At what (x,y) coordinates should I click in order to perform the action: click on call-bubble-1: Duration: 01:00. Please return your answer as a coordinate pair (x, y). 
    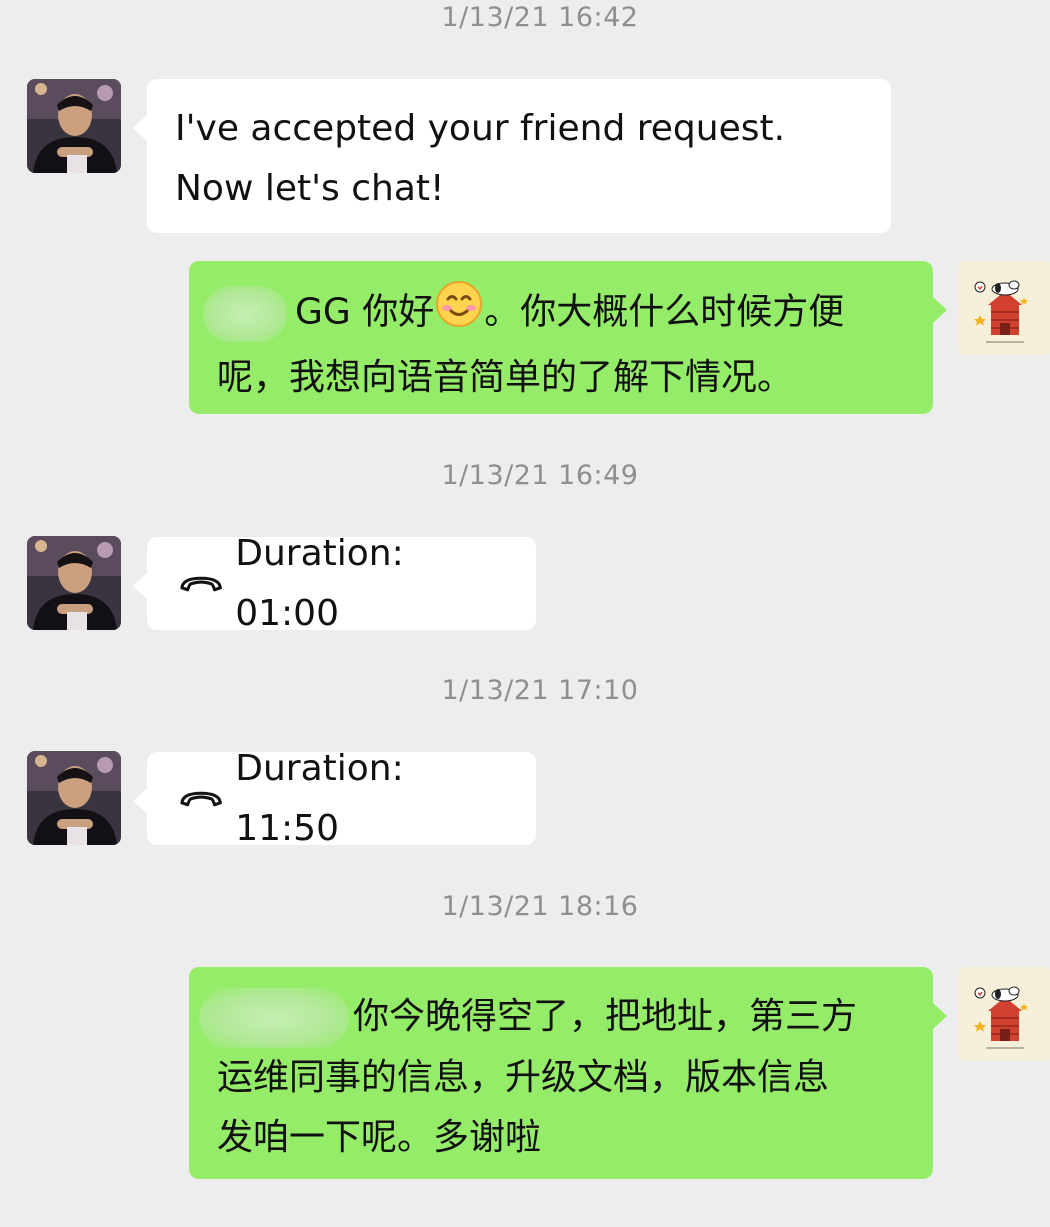
    Looking at the image, I should click on (334, 583).